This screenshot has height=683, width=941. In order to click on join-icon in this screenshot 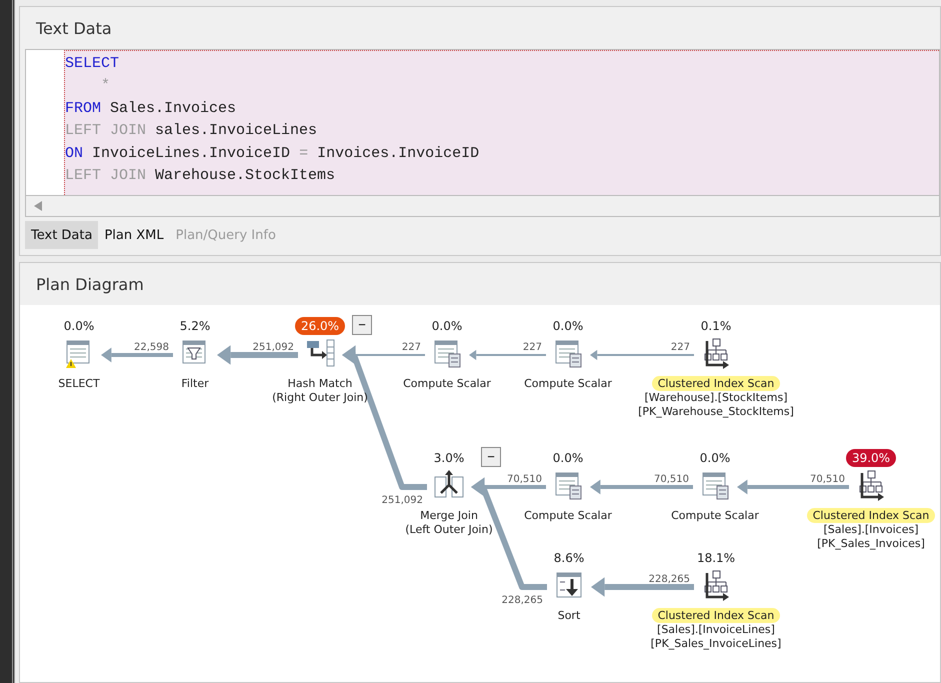, I will do `click(320, 353)`.